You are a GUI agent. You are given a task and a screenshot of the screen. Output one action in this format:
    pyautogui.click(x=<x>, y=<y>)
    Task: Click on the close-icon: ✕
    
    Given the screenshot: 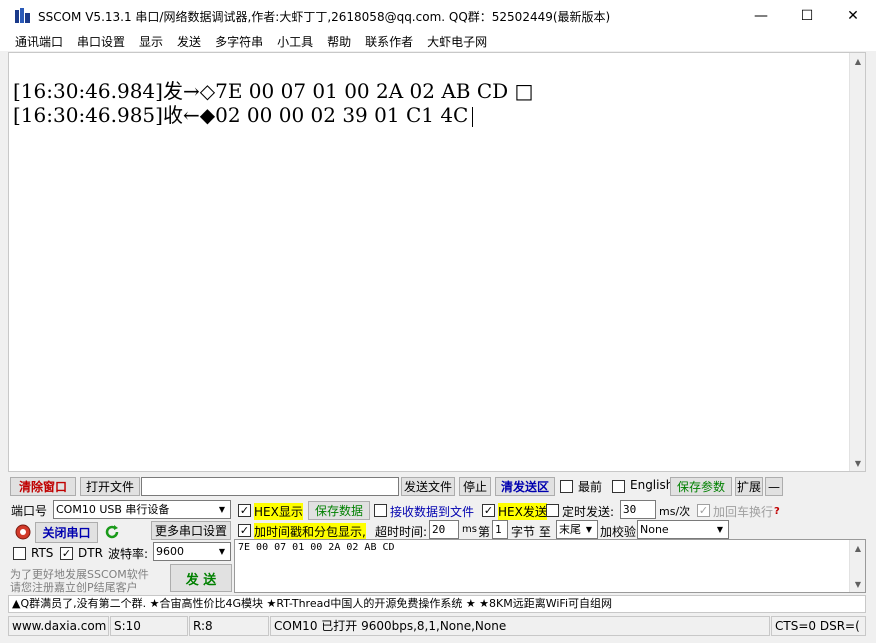 What is the action you would take?
    pyautogui.click(x=853, y=15)
    